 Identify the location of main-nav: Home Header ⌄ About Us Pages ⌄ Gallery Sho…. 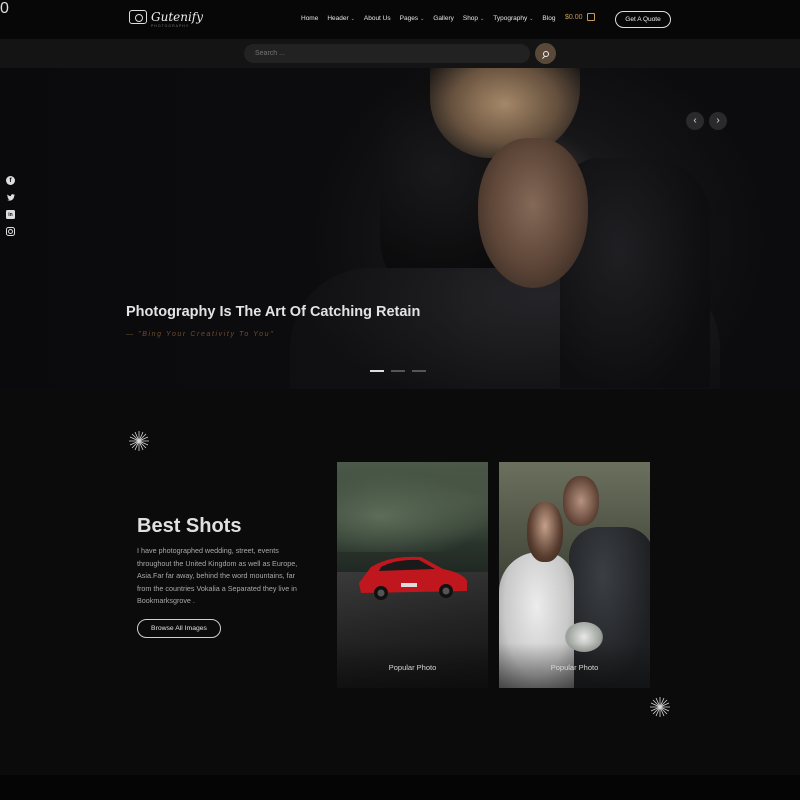
(432, 18).